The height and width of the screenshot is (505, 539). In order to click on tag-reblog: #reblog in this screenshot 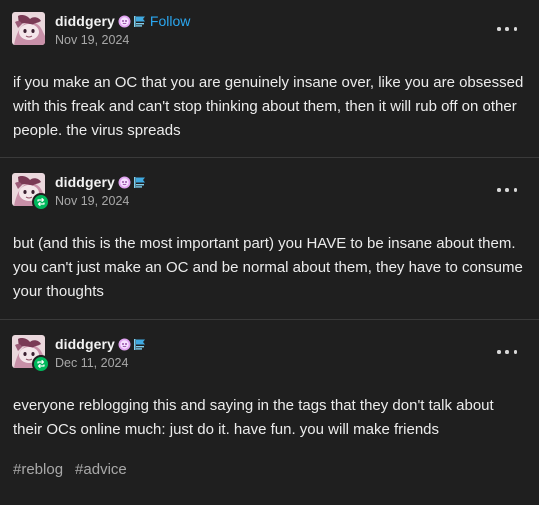, I will do `click(38, 469)`.